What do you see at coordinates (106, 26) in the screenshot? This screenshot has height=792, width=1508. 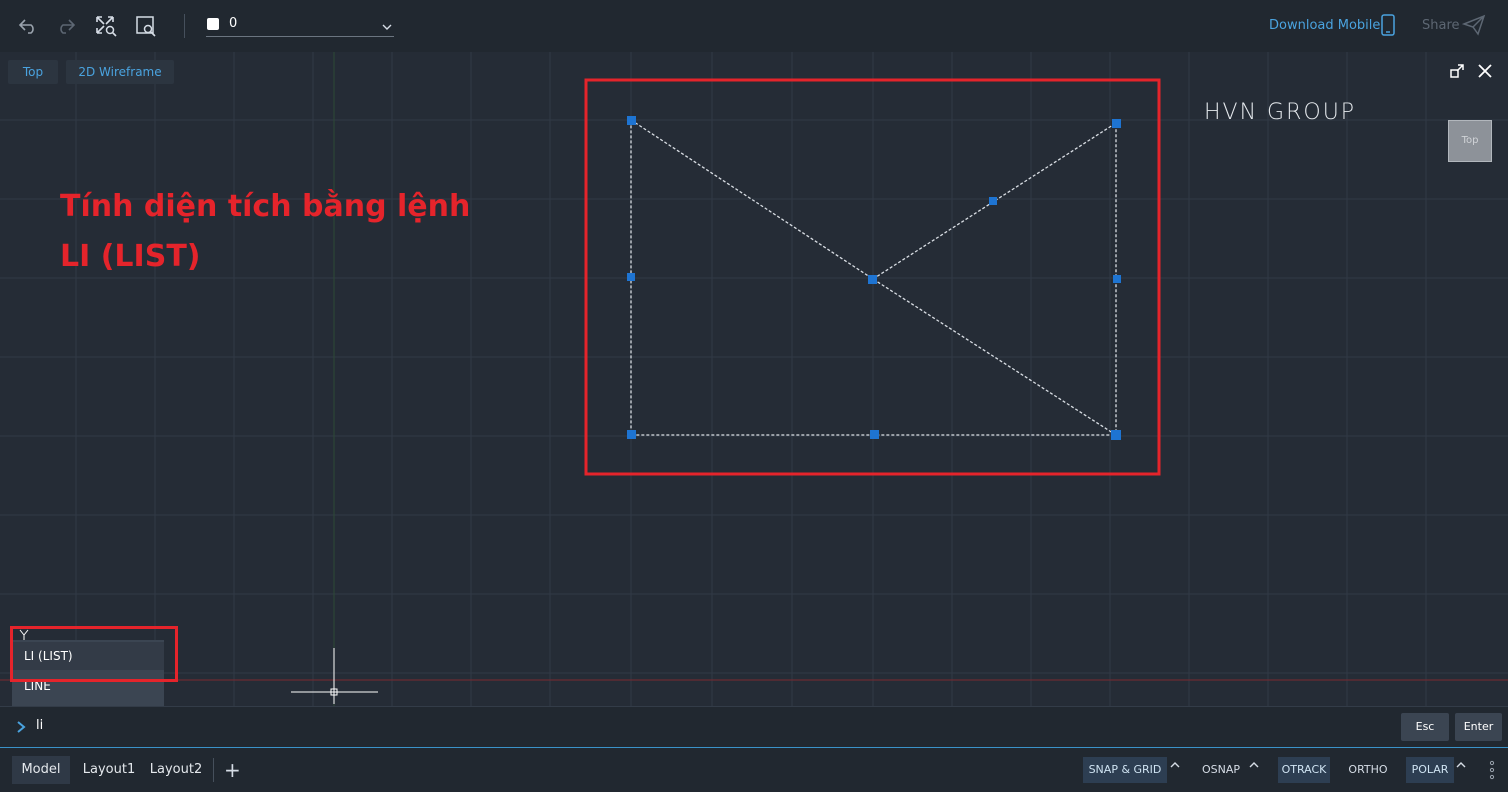 I see `zoom-extents-icon` at bounding box center [106, 26].